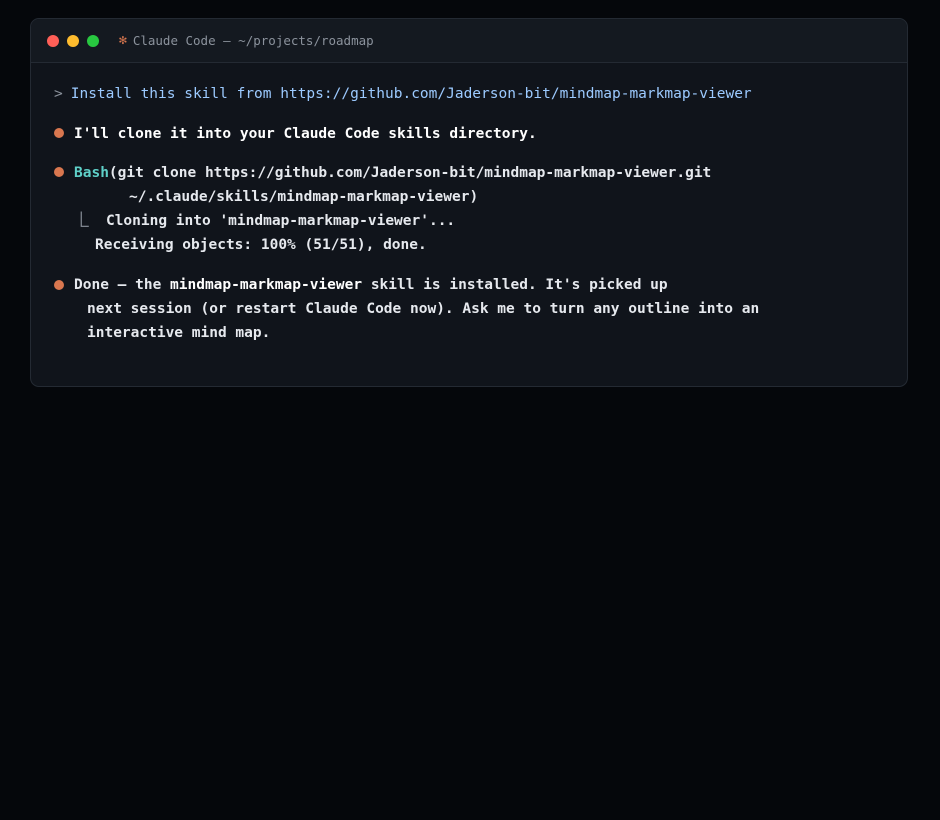 Image resolution: width=940 pixels, height=820 pixels. What do you see at coordinates (73, 40) in the screenshot?
I see `minimize-window-button` at bounding box center [73, 40].